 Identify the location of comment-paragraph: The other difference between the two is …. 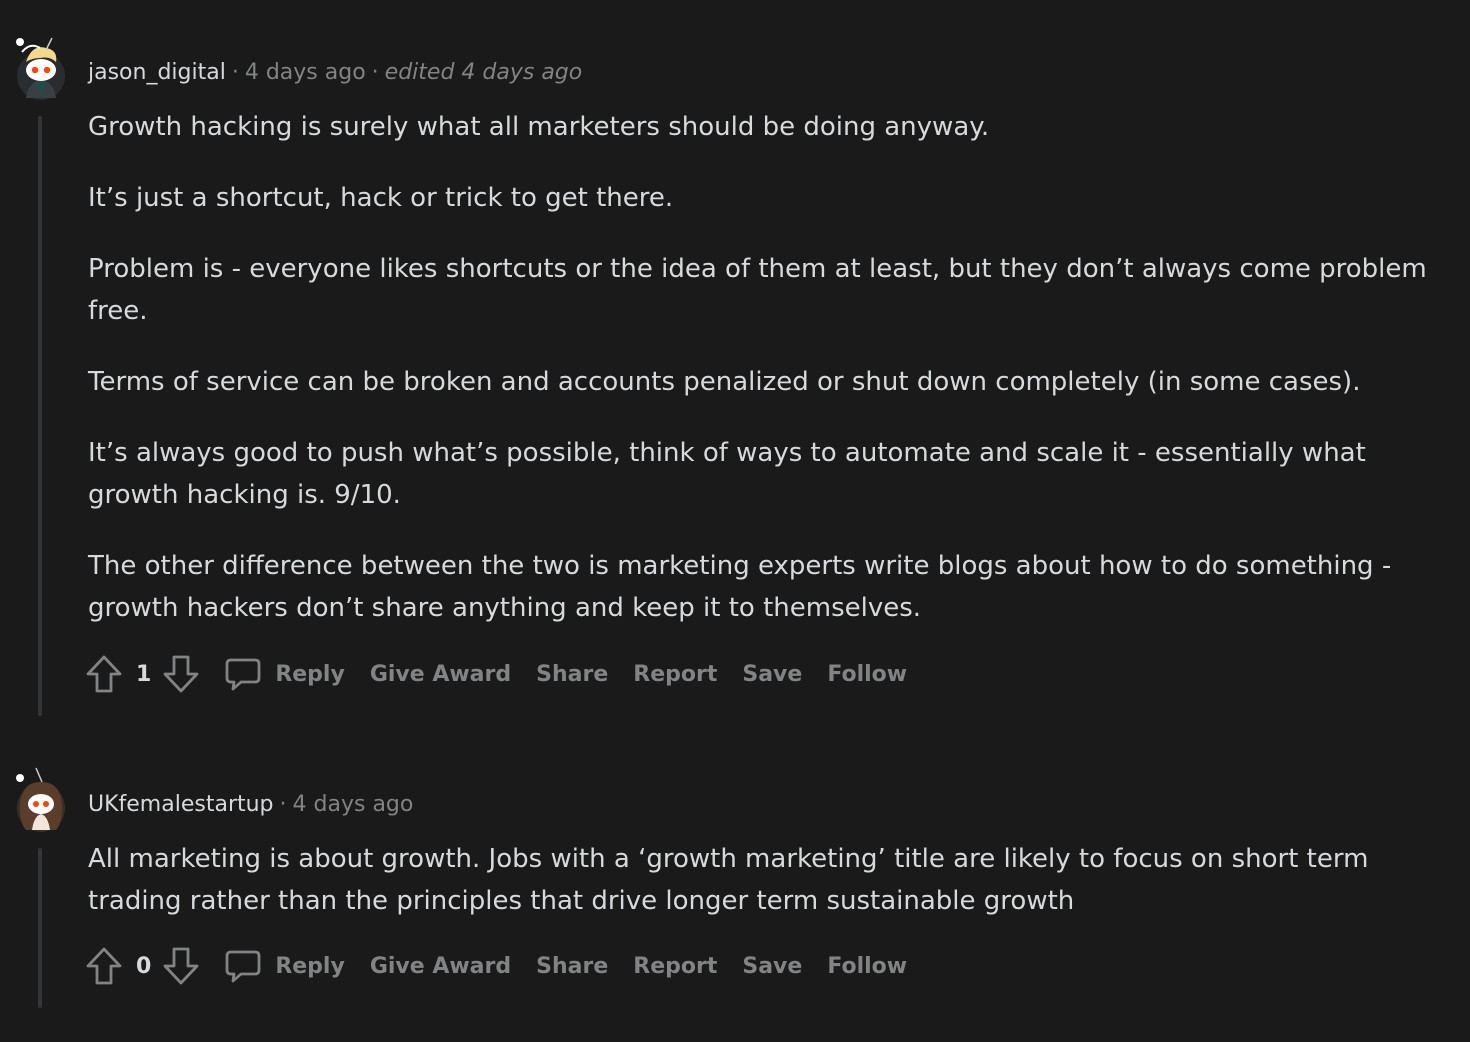
(740, 587).